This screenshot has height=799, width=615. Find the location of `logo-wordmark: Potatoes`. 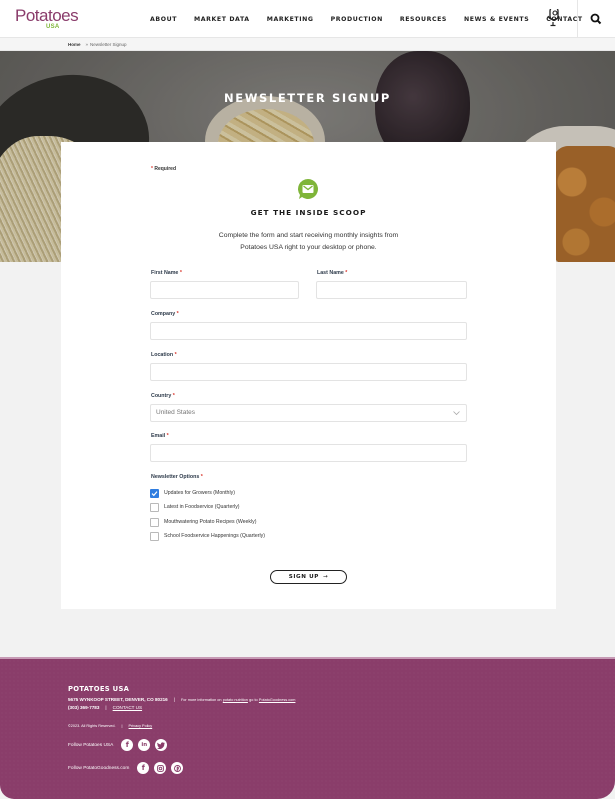

logo-wordmark: Potatoes is located at coordinates (47, 15).